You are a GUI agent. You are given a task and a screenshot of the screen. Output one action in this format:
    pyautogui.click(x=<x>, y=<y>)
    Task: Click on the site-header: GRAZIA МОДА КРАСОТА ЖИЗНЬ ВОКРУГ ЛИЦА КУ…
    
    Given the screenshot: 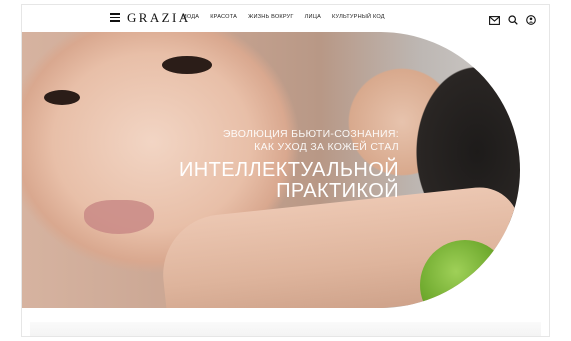 What is the action you would take?
    pyautogui.click(x=285, y=18)
    